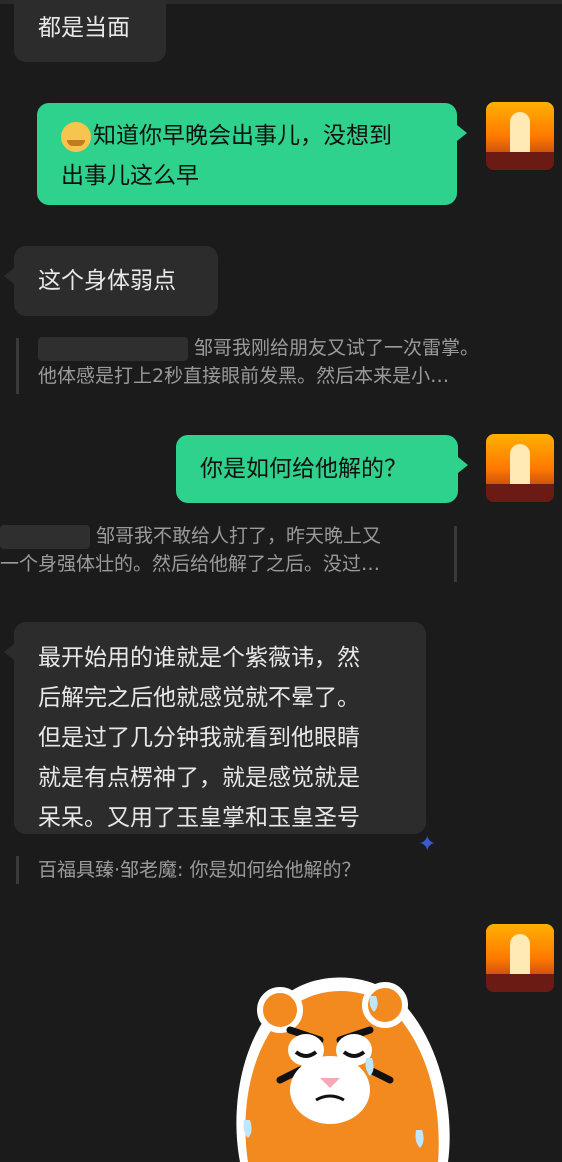 This screenshot has height=1162, width=562. I want to click on message-text-line: 最开始用的谁就是个紫薇讳，然, so click(199, 658).